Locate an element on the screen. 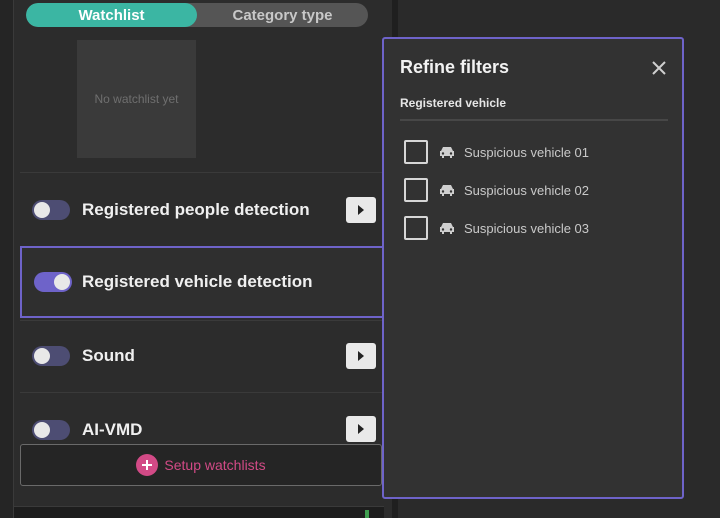 This screenshot has height=518, width=720. row-label: AI-VMD is located at coordinates (112, 429).